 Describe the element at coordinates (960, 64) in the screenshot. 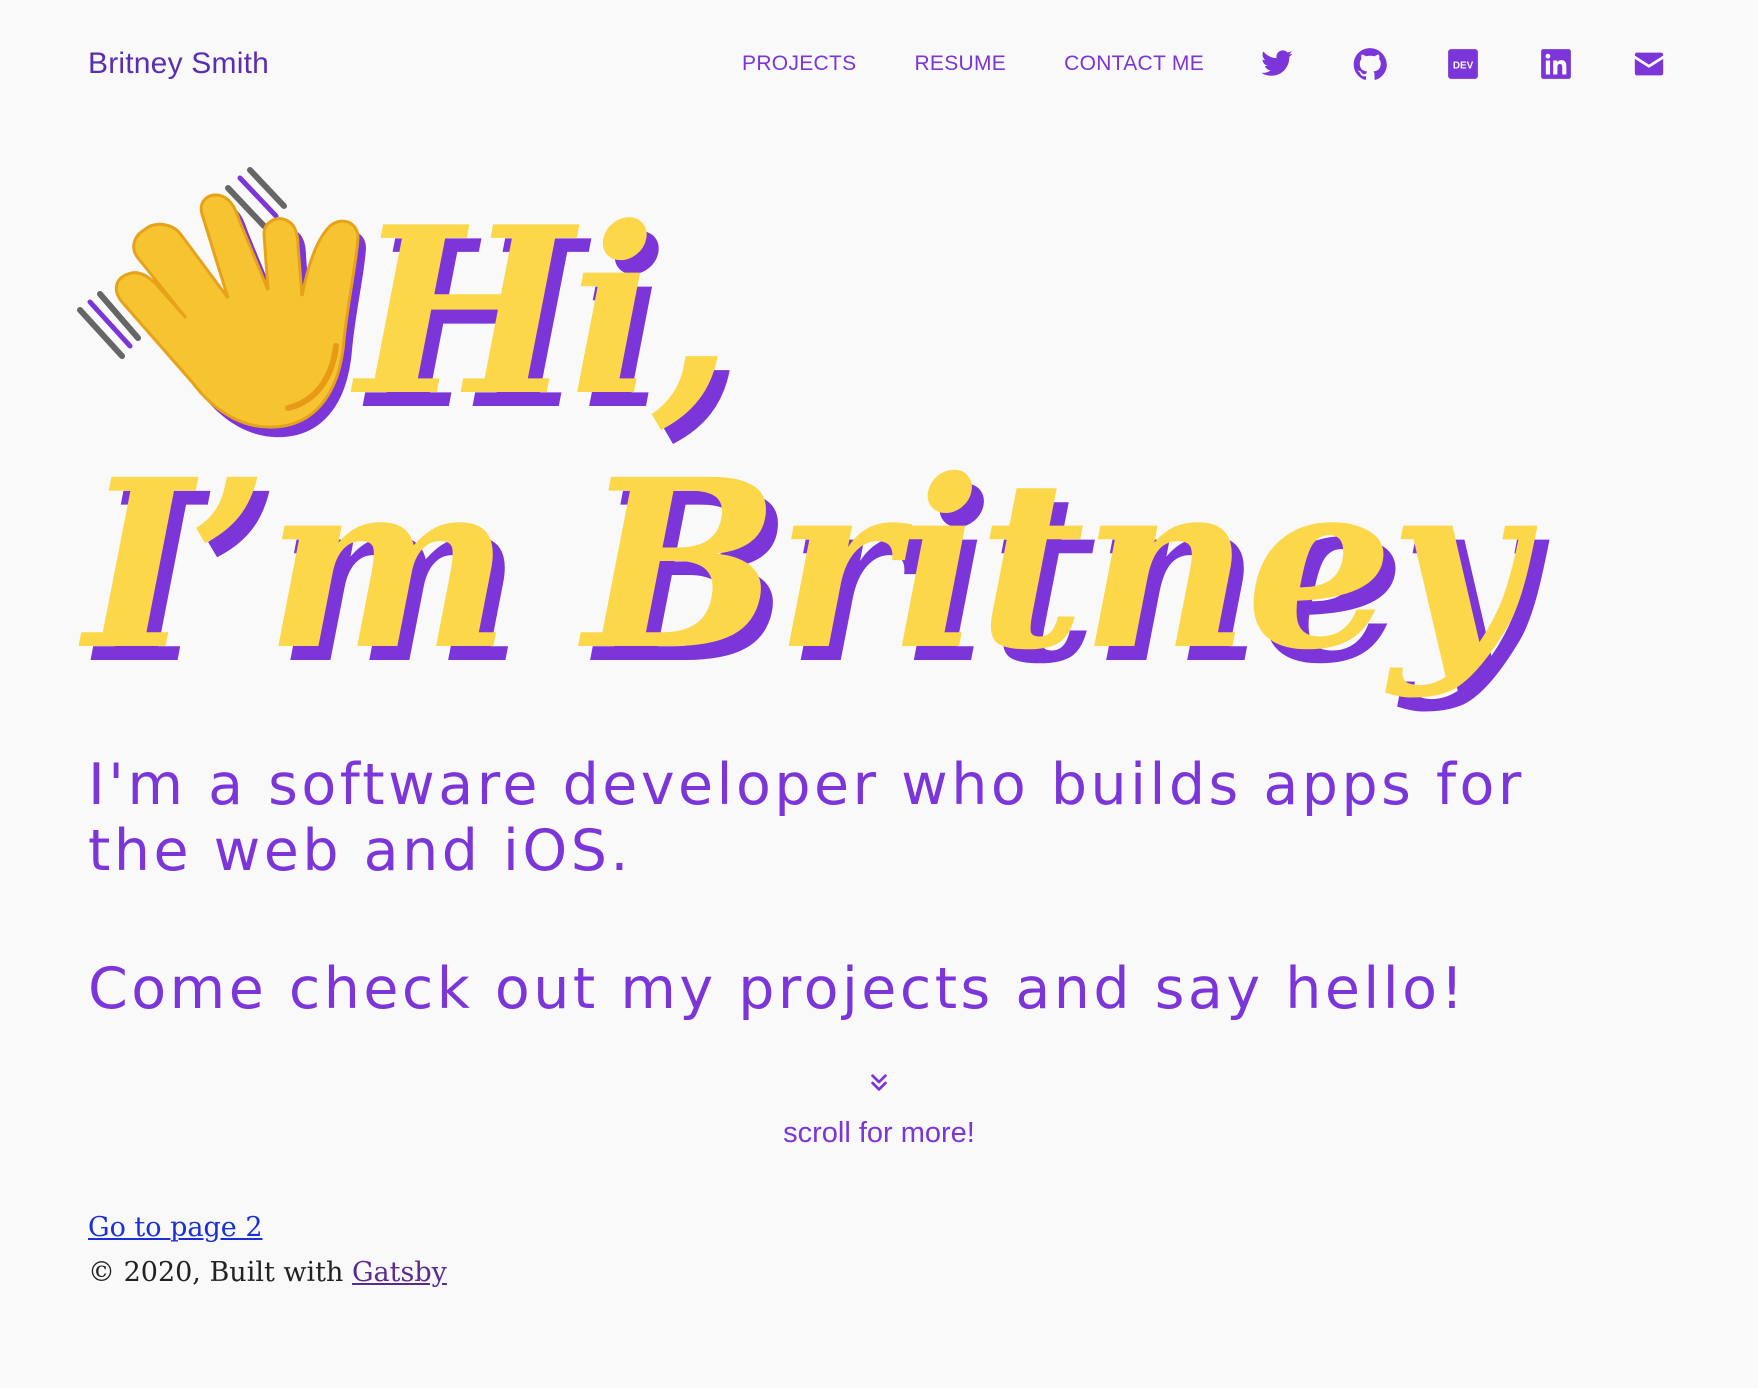

I see `nav-resume: RESUME` at that location.